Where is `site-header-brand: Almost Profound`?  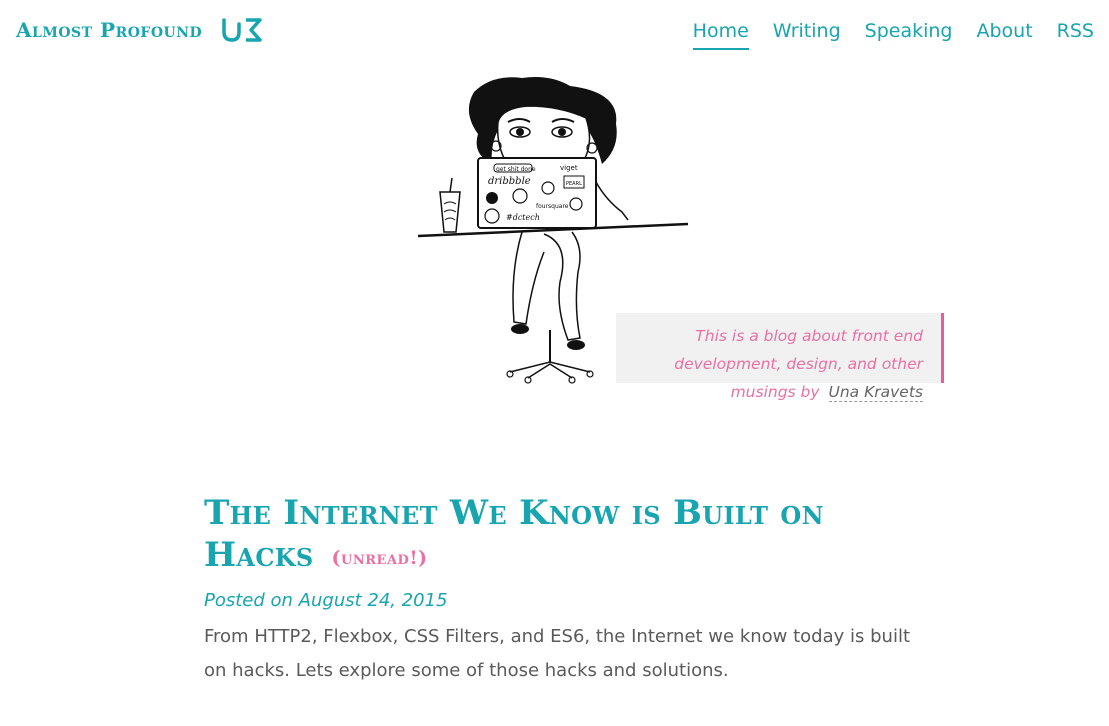 site-header-brand: Almost Profound is located at coordinates (140, 30).